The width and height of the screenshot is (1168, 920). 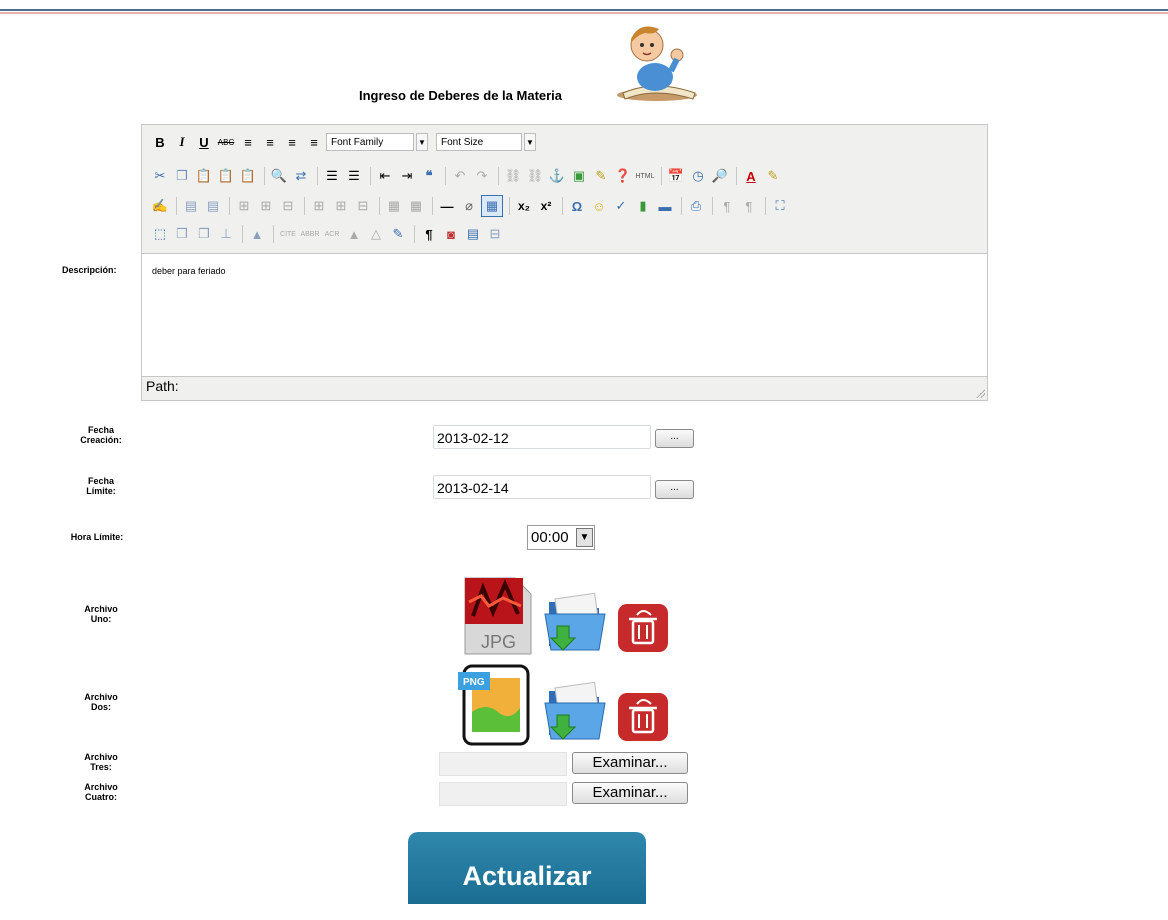 What do you see at coordinates (557, 176) in the screenshot?
I see `anchor-icon: ⚓` at bounding box center [557, 176].